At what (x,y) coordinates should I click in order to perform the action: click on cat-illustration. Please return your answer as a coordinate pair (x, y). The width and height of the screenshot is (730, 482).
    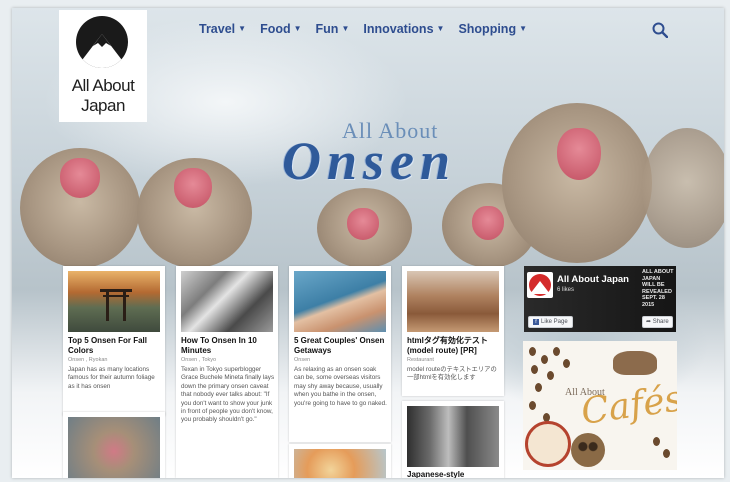
    Looking at the image, I should click on (635, 363).